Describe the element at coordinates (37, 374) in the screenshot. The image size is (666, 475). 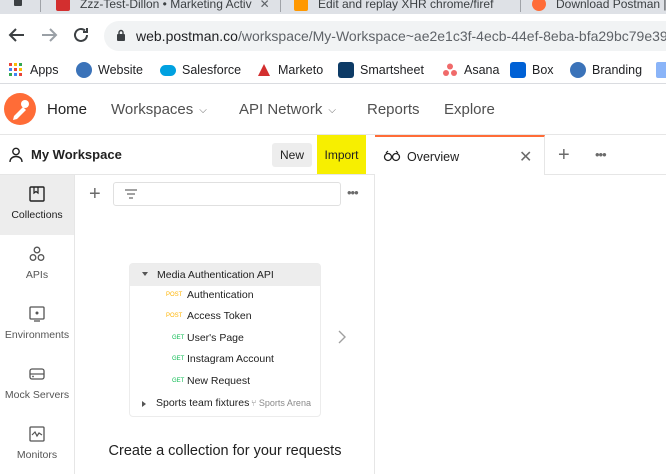
I see `mock-servers-icon` at that location.